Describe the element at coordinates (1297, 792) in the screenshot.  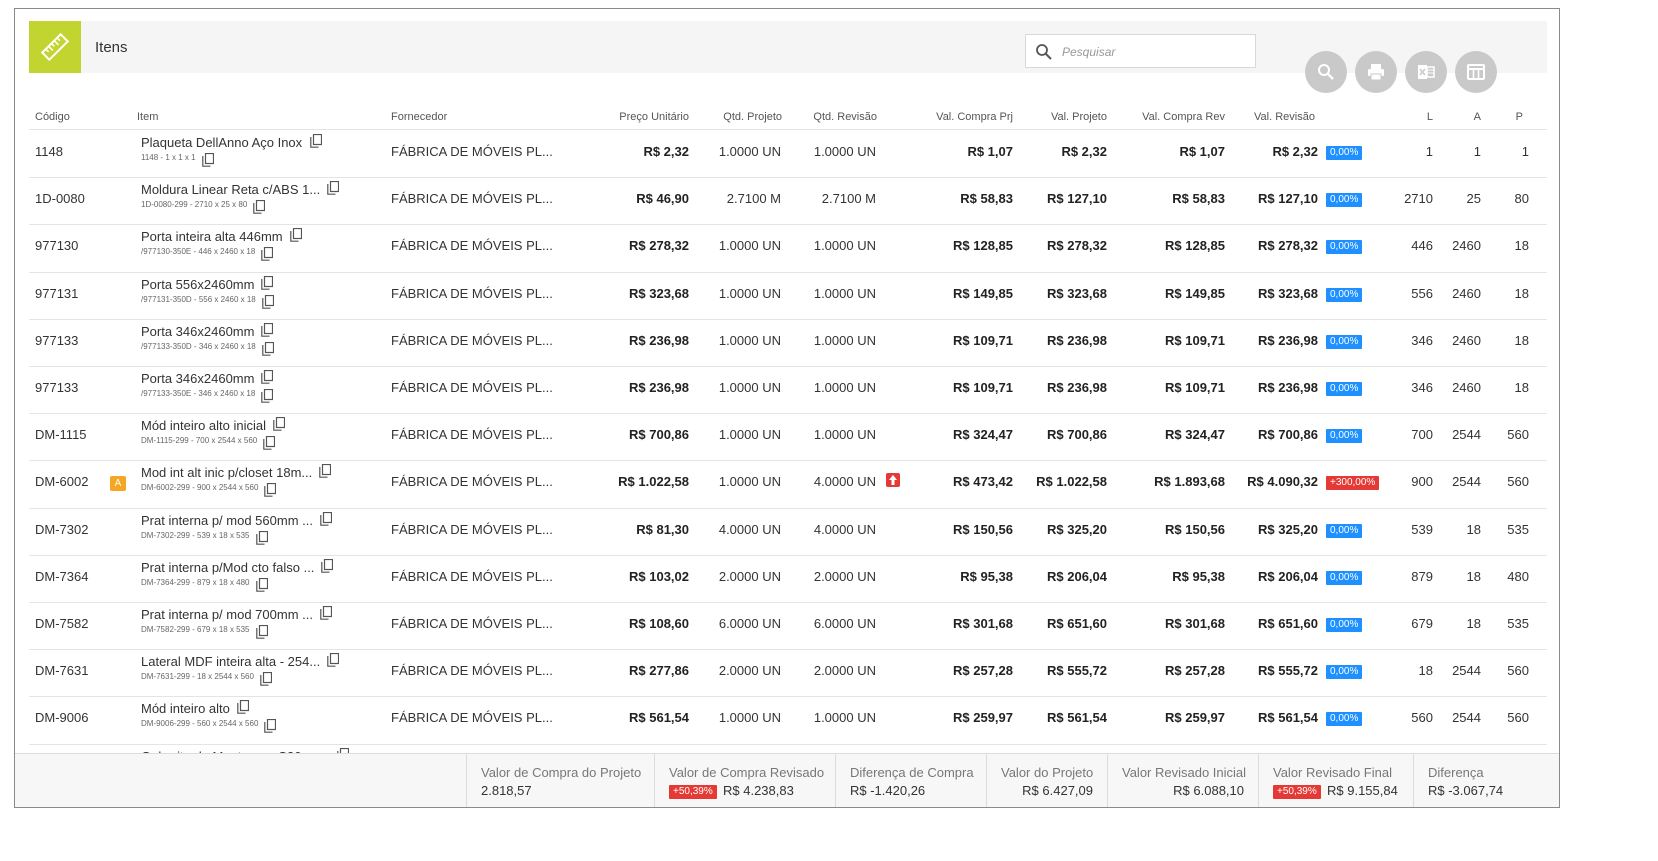
I see `variation-badge: +50,39%` at that location.